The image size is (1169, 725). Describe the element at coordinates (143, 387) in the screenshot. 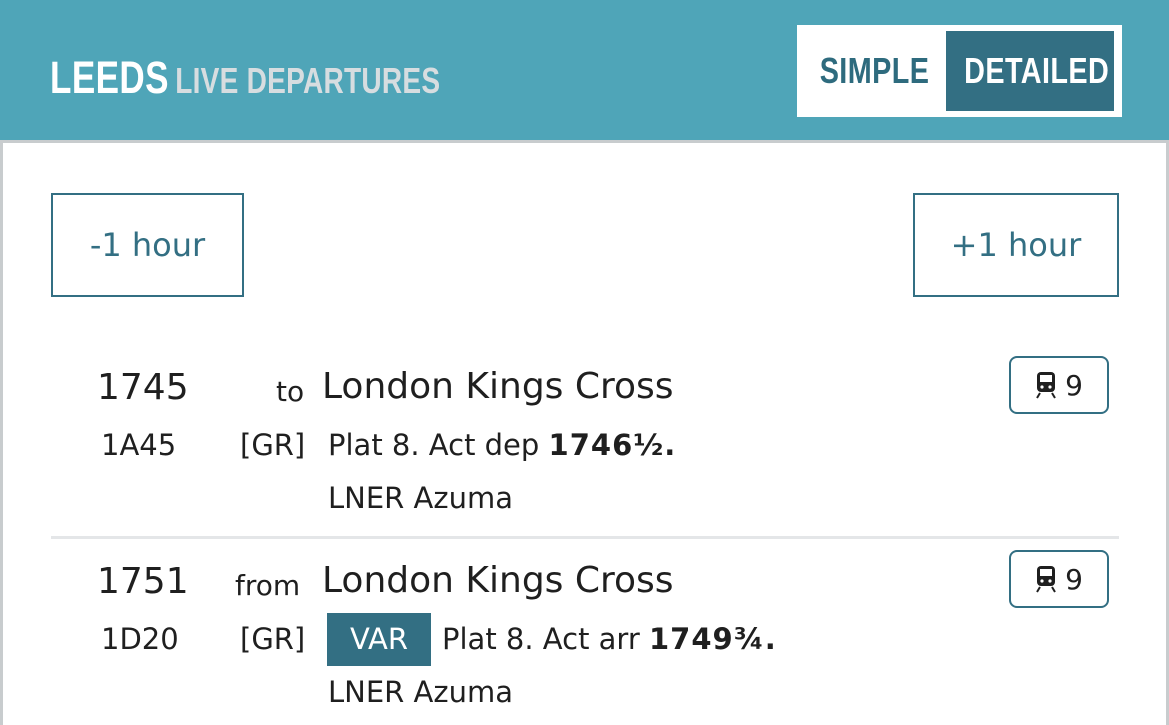

I see `service-time: 1745` at that location.